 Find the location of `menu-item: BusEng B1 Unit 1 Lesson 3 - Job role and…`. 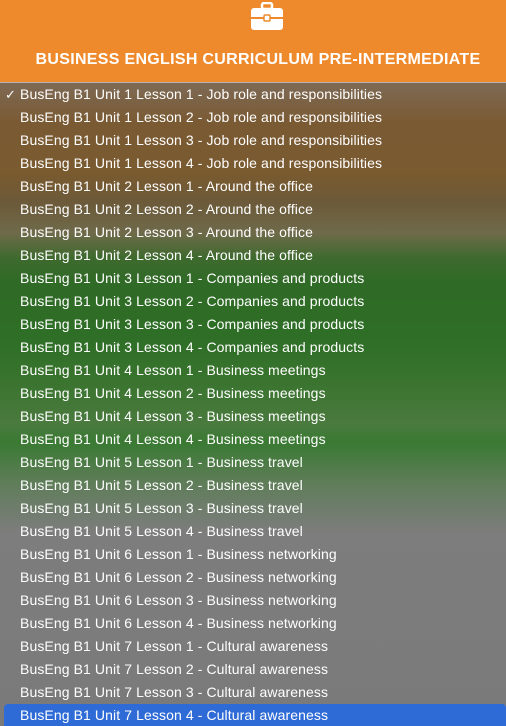

menu-item: BusEng B1 Unit 1 Lesson 3 - Job role and… is located at coordinates (253, 140).